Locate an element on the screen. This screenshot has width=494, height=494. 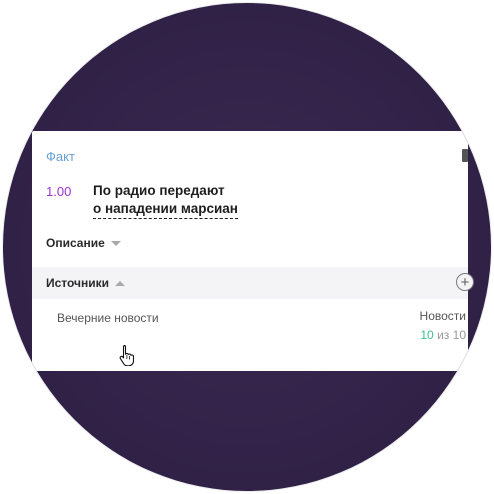
fact-label: Факт is located at coordinates (60, 156).